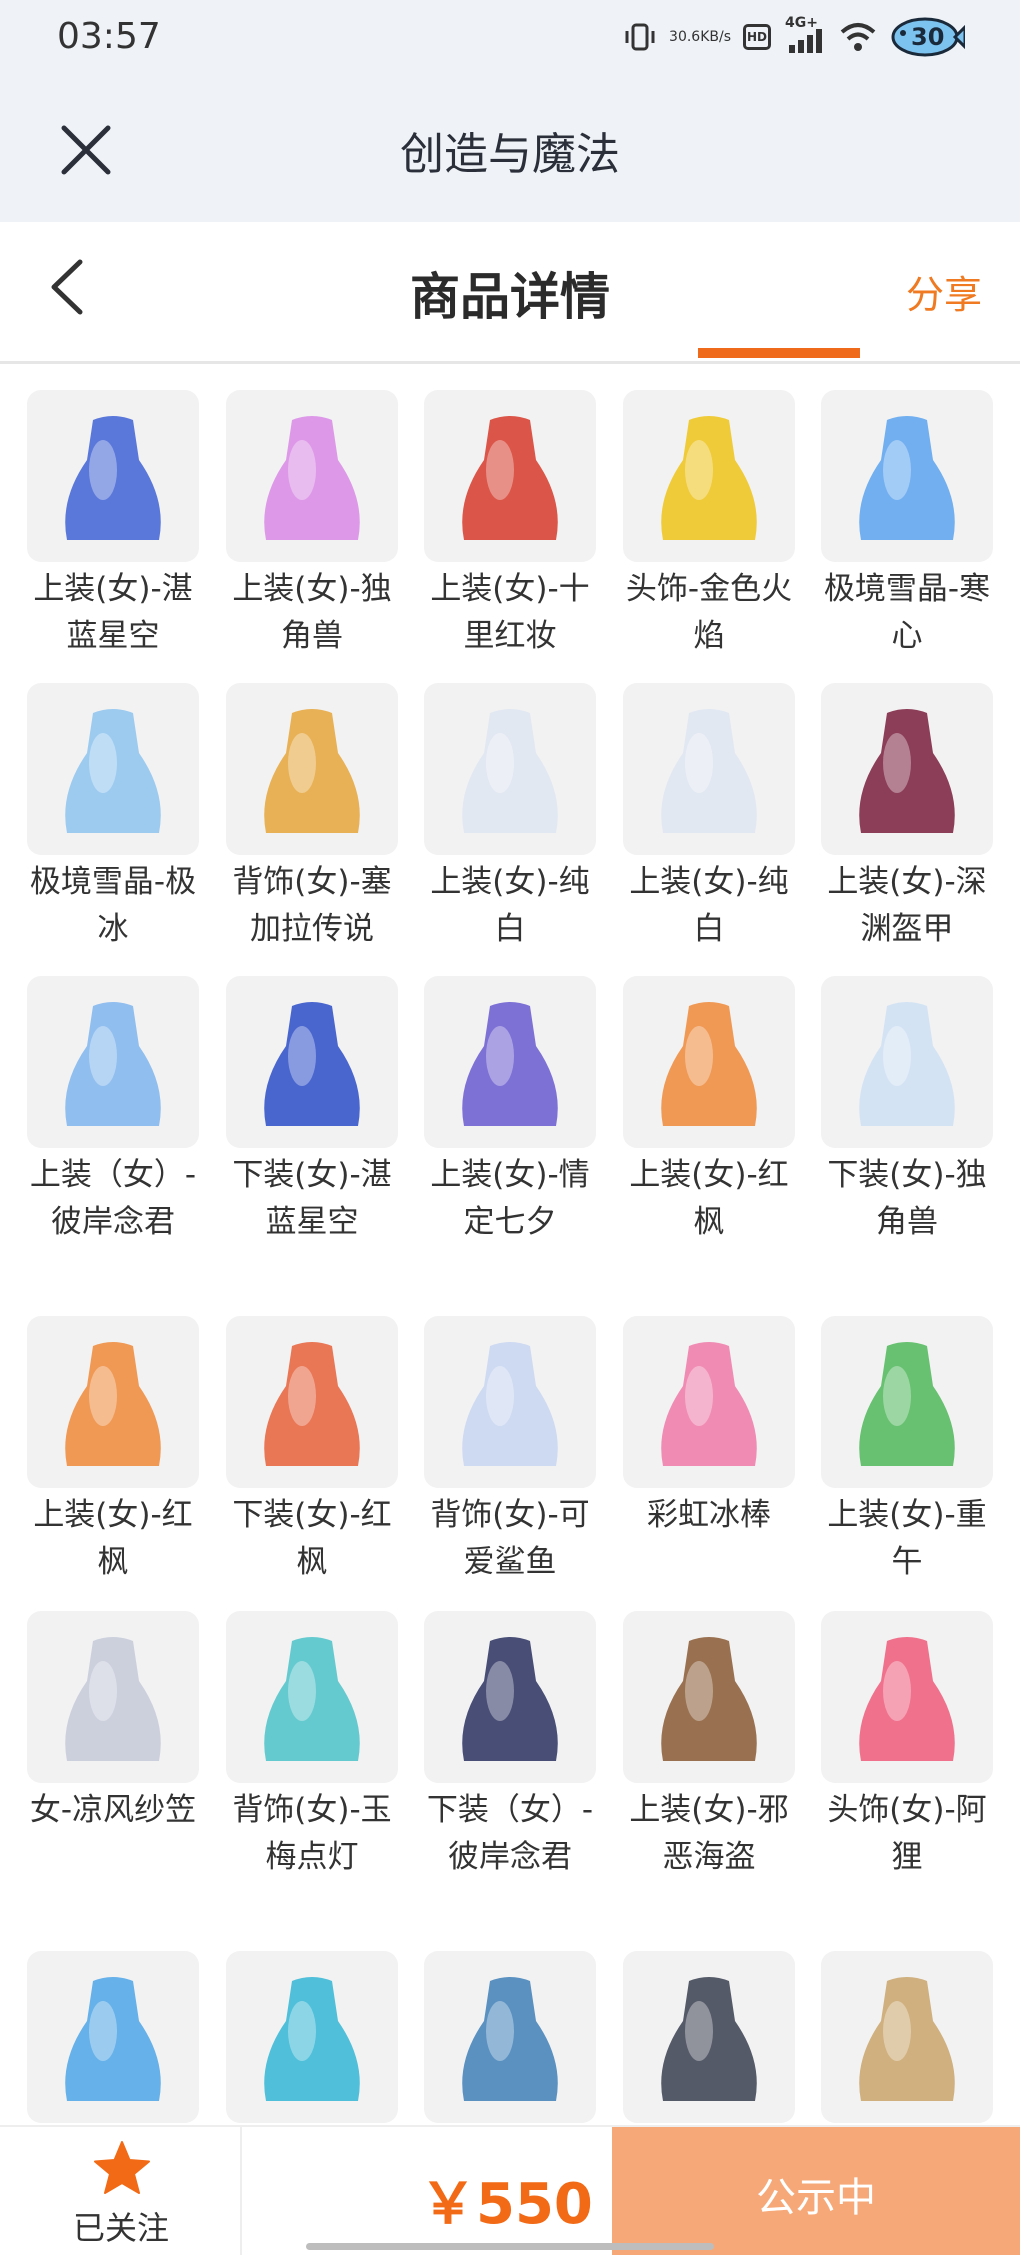 This screenshot has height=2255, width=1020. I want to click on item-card: 上装(女)-湛蓝星空, so click(113, 525).